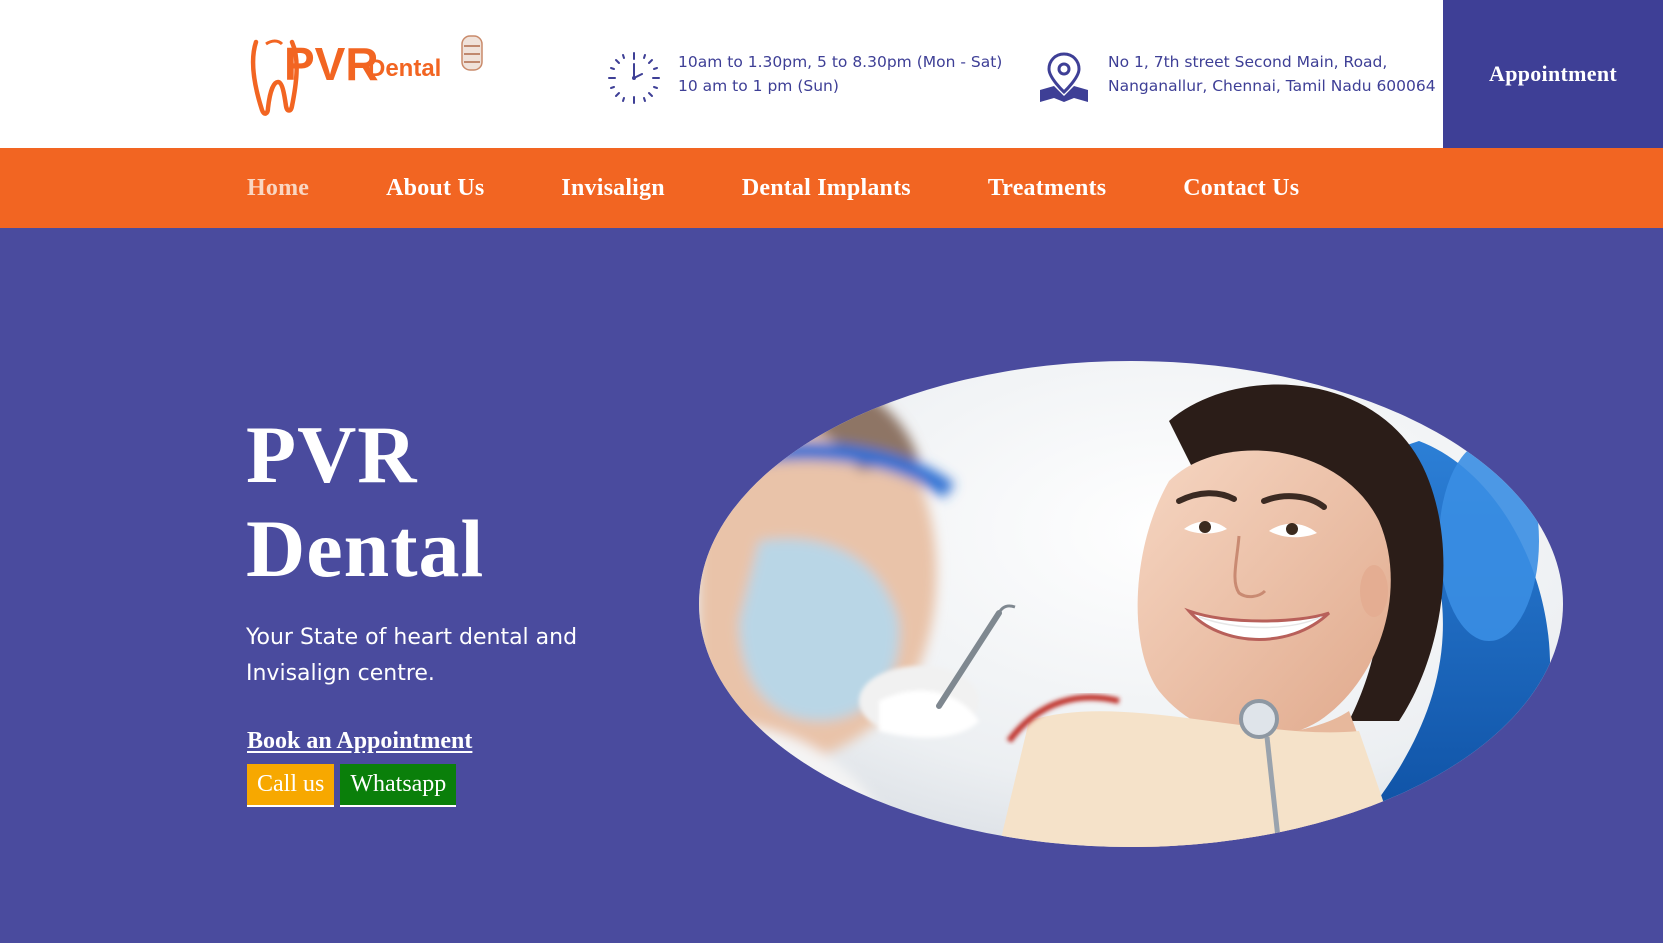 Image resolution: width=1663 pixels, height=943 pixels. What do you see at coordinates (1553, 74) in the screenshot?
I see `appointment-button: Appointment` at bounding box center [1553, 74].